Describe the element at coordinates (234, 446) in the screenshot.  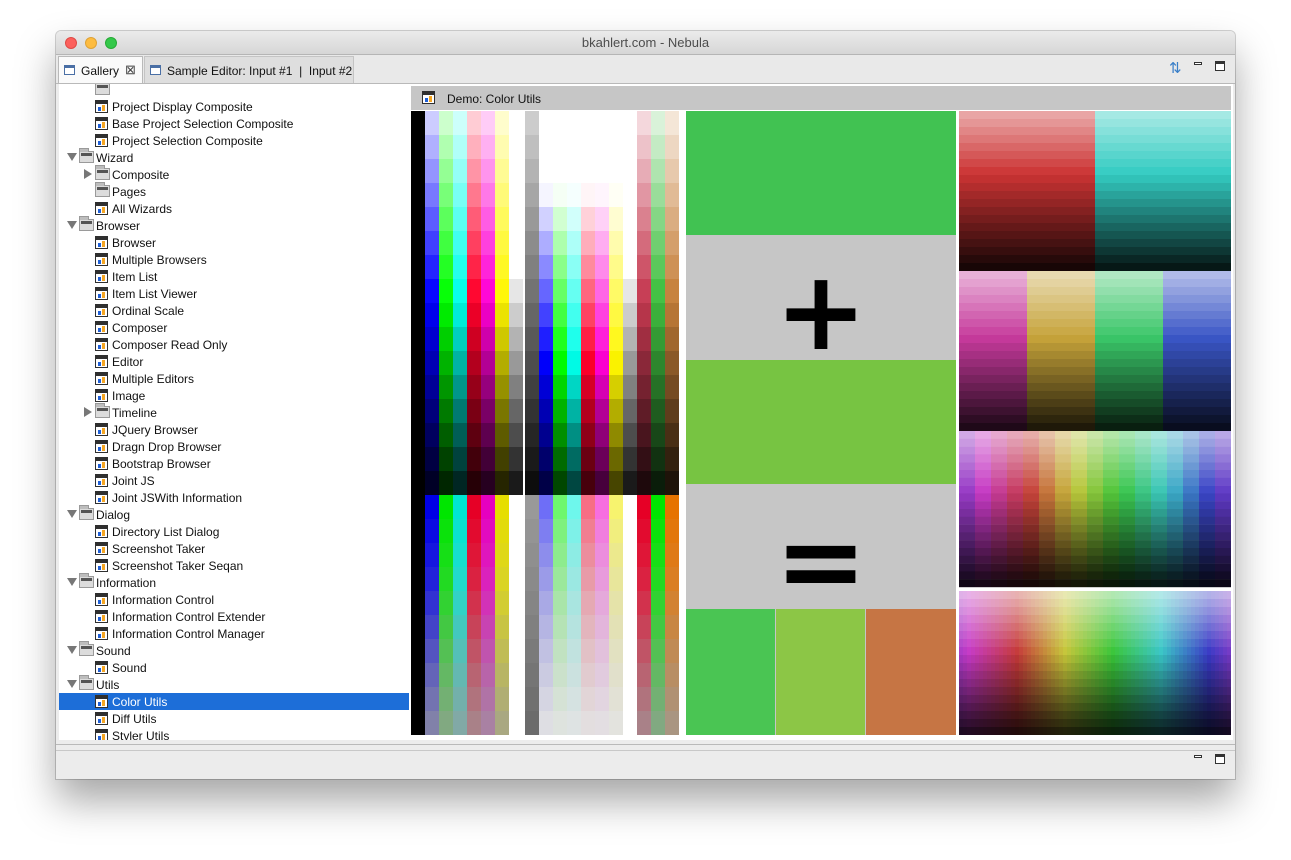
I see `tree-item: Dragn Drop Browser` at that location.